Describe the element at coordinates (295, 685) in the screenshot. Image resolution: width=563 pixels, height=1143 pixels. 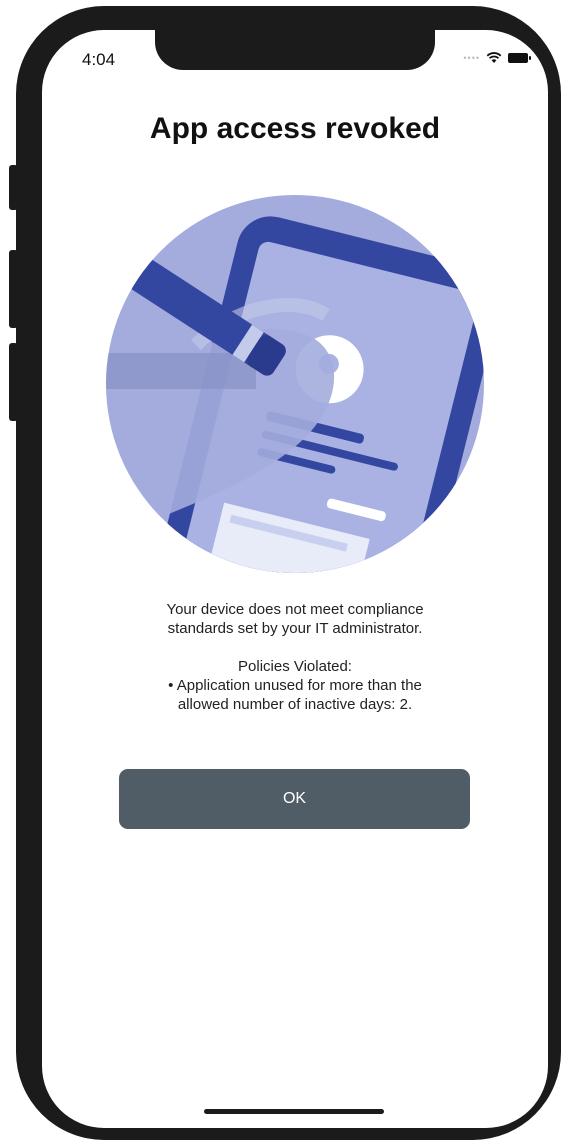
I see `policy-item: • Application unused for more than the` at that location.